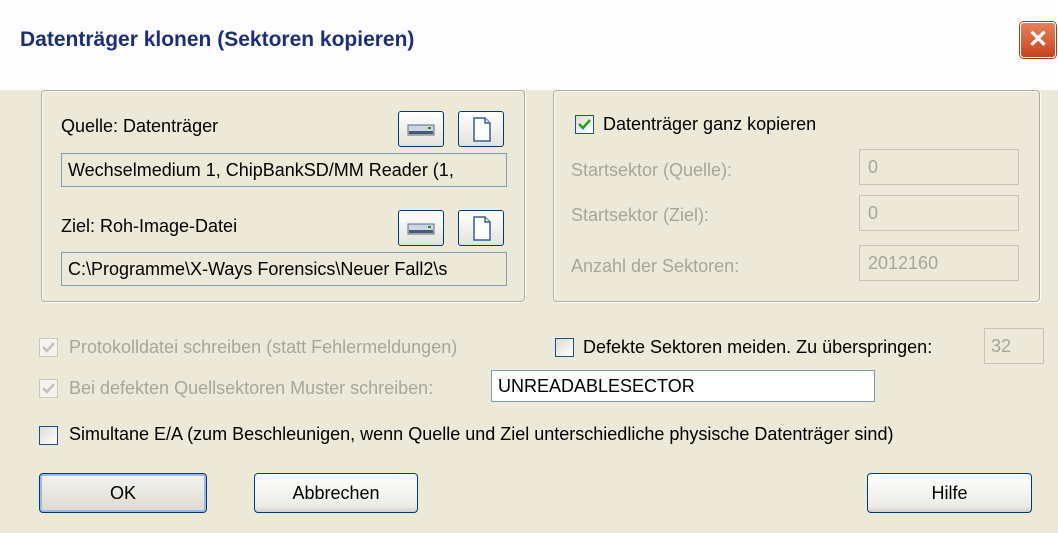  Describe the element at coordinates (939, 213) in the screenshot. I see `start-target-field: 0` at that location.